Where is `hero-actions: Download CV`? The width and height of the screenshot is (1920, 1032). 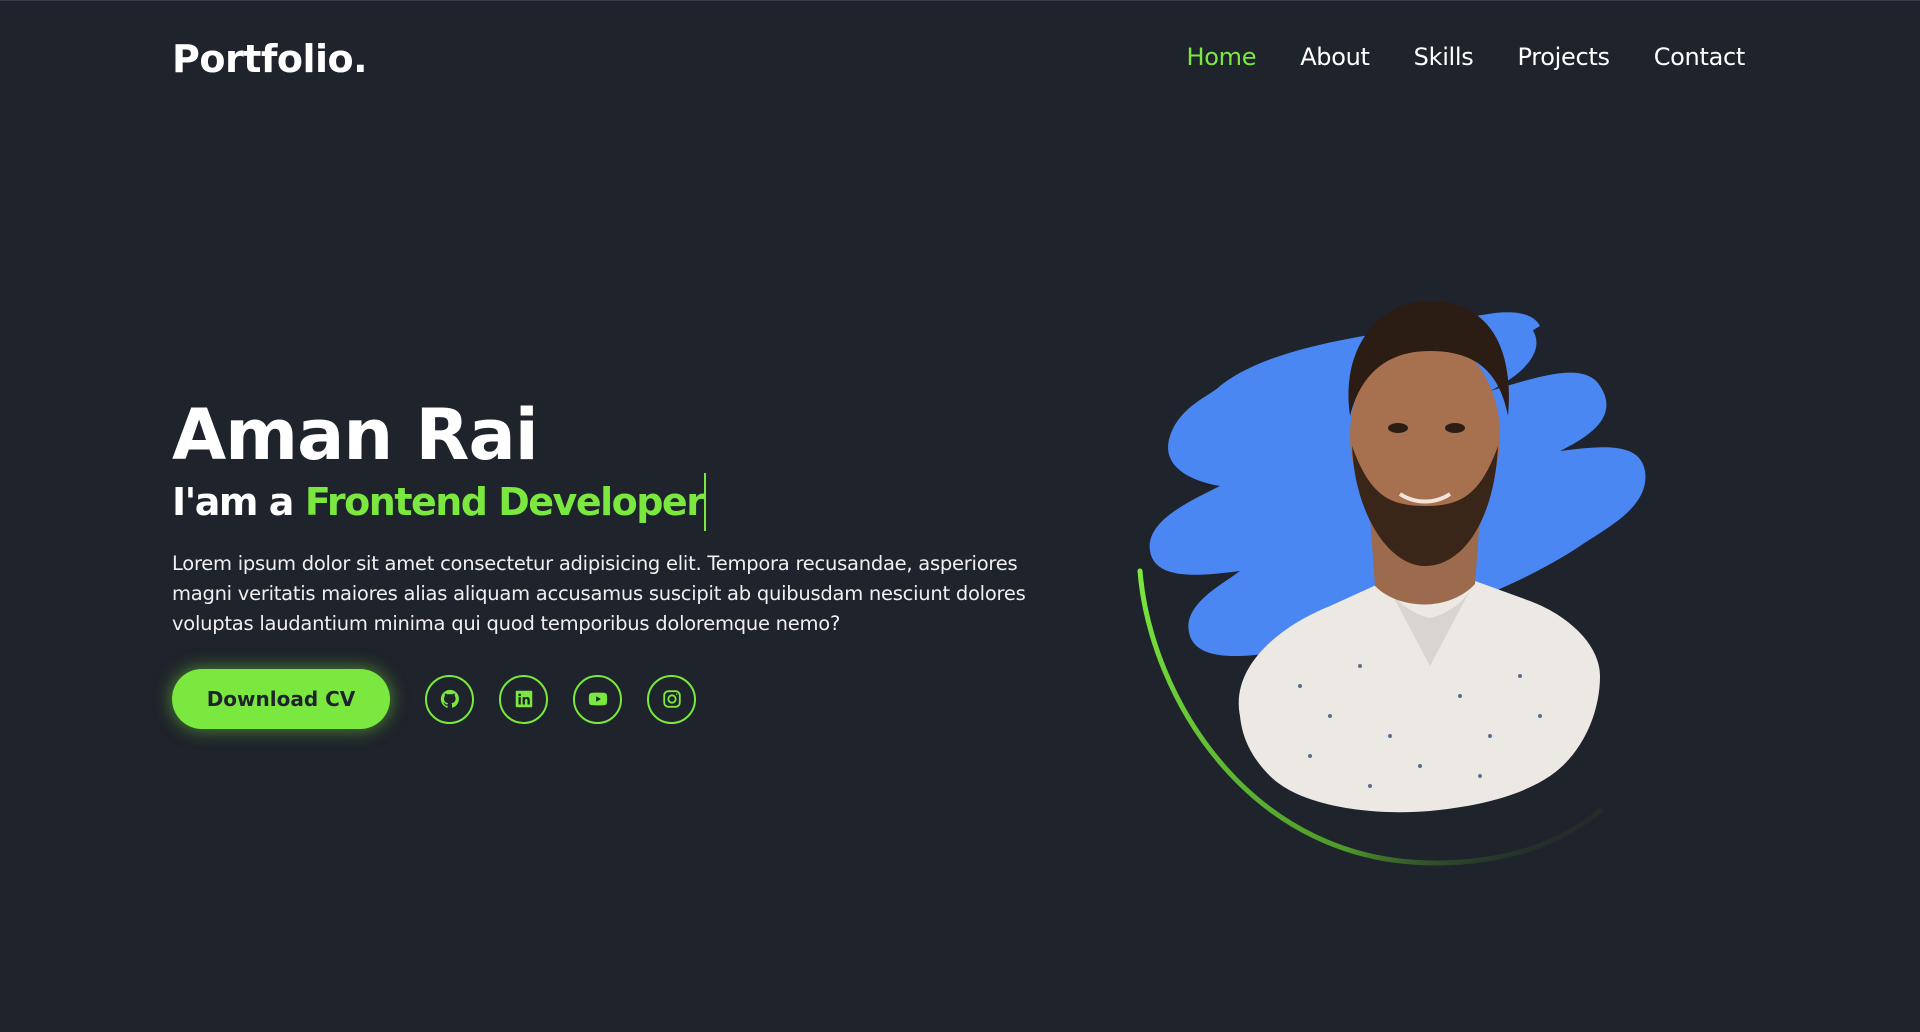
hero-actions: Download CV is located at coordinates (622, 699).